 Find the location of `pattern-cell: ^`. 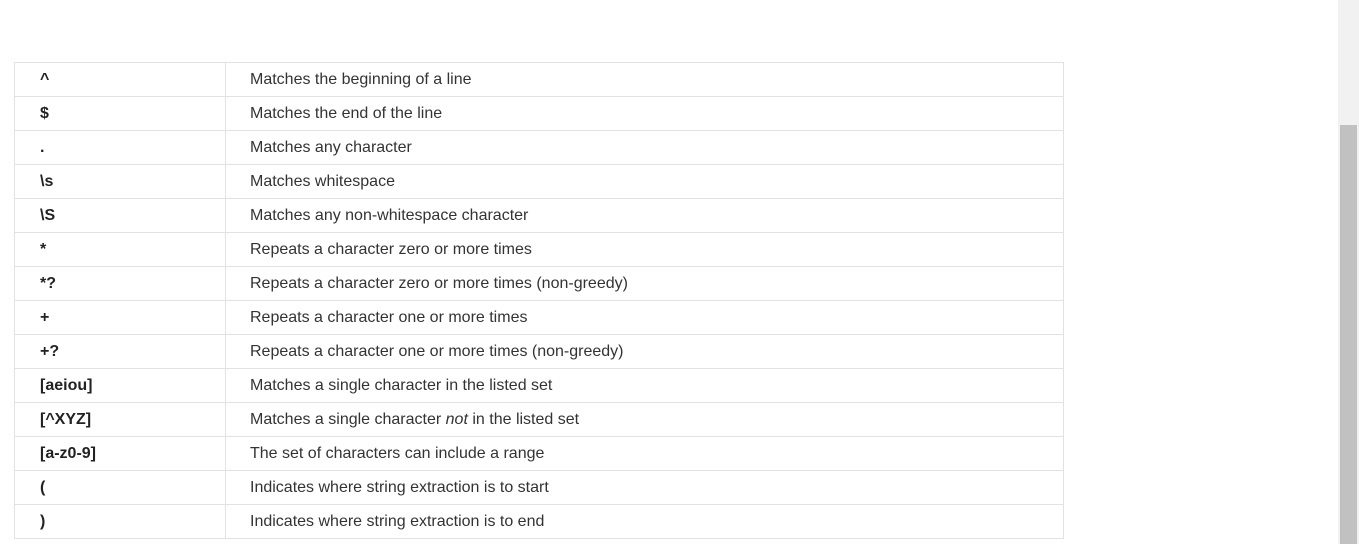

pattern-cell: ^ is located at coordinates (120, 79).